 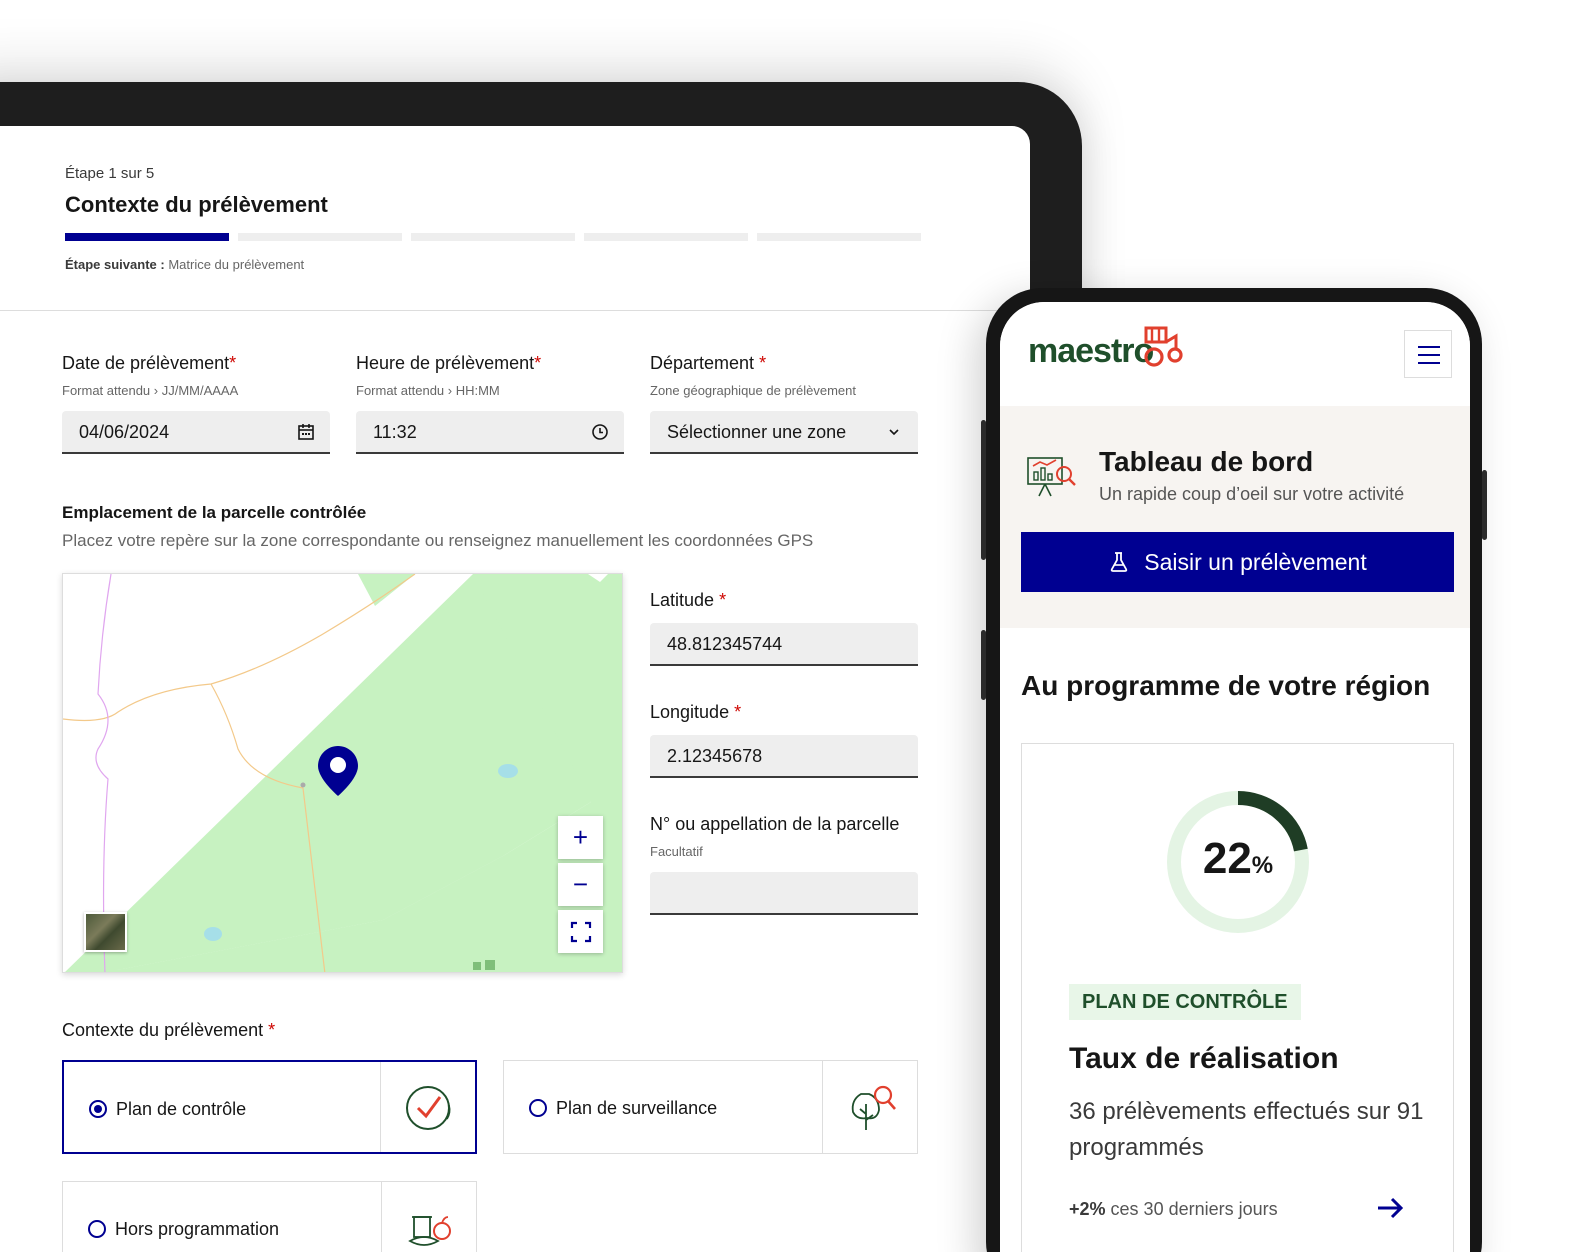 I want to click on zoom-in-button: +, so click(x=580, y=837).